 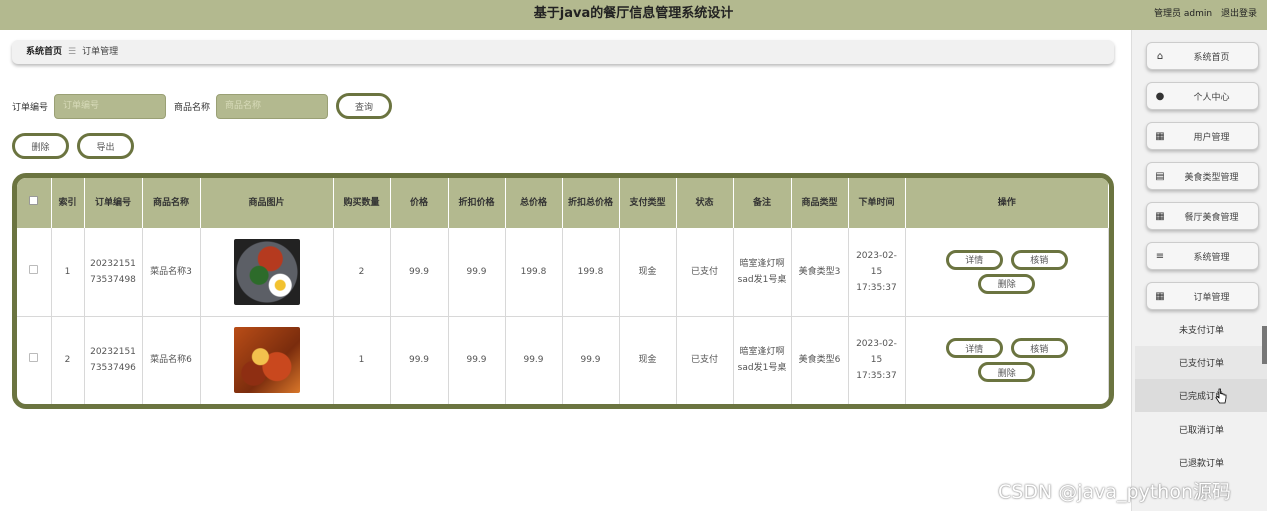 I want to click on submenu-refunded-orders: 已退款订单, so click(x=1201, y=462).